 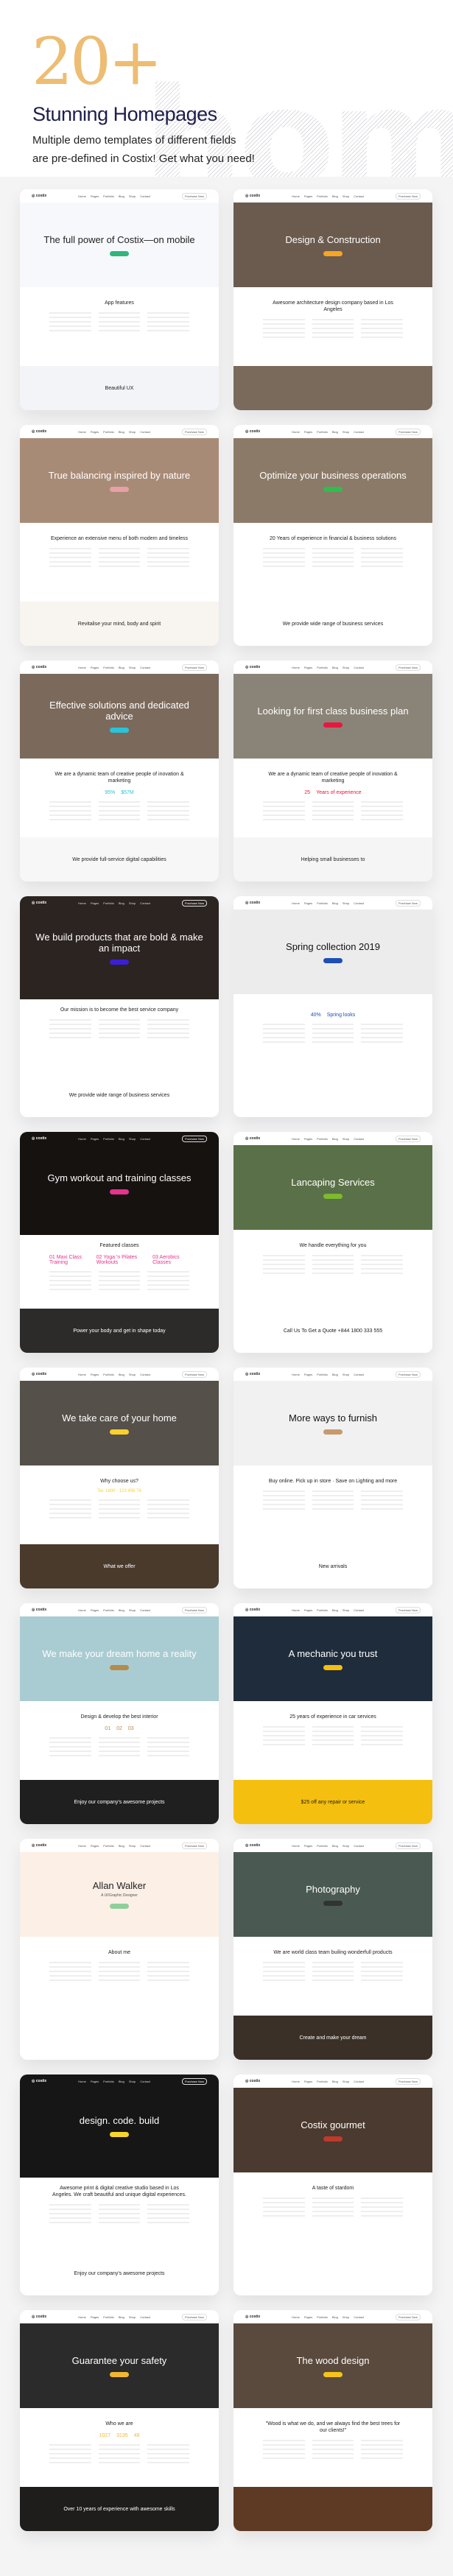 What do you see at coordinates (119, 1736) in the screenshot?
I see `demo-section: Design & develop the best interior 01 02 03` at bounding box center [119, 1736].